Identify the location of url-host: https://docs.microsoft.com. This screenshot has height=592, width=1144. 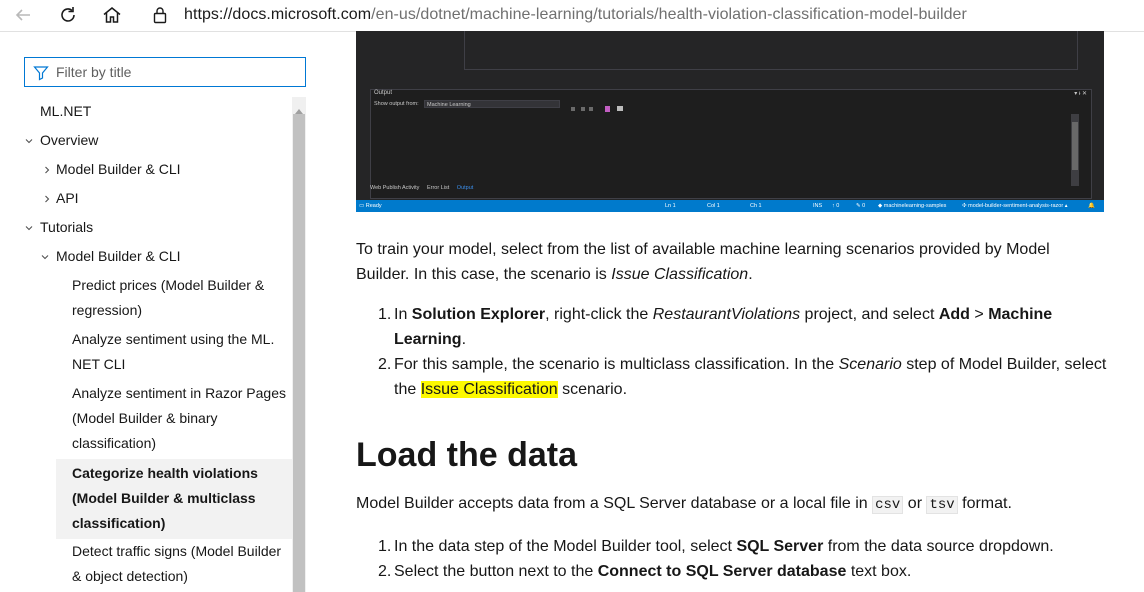
(278, 14).